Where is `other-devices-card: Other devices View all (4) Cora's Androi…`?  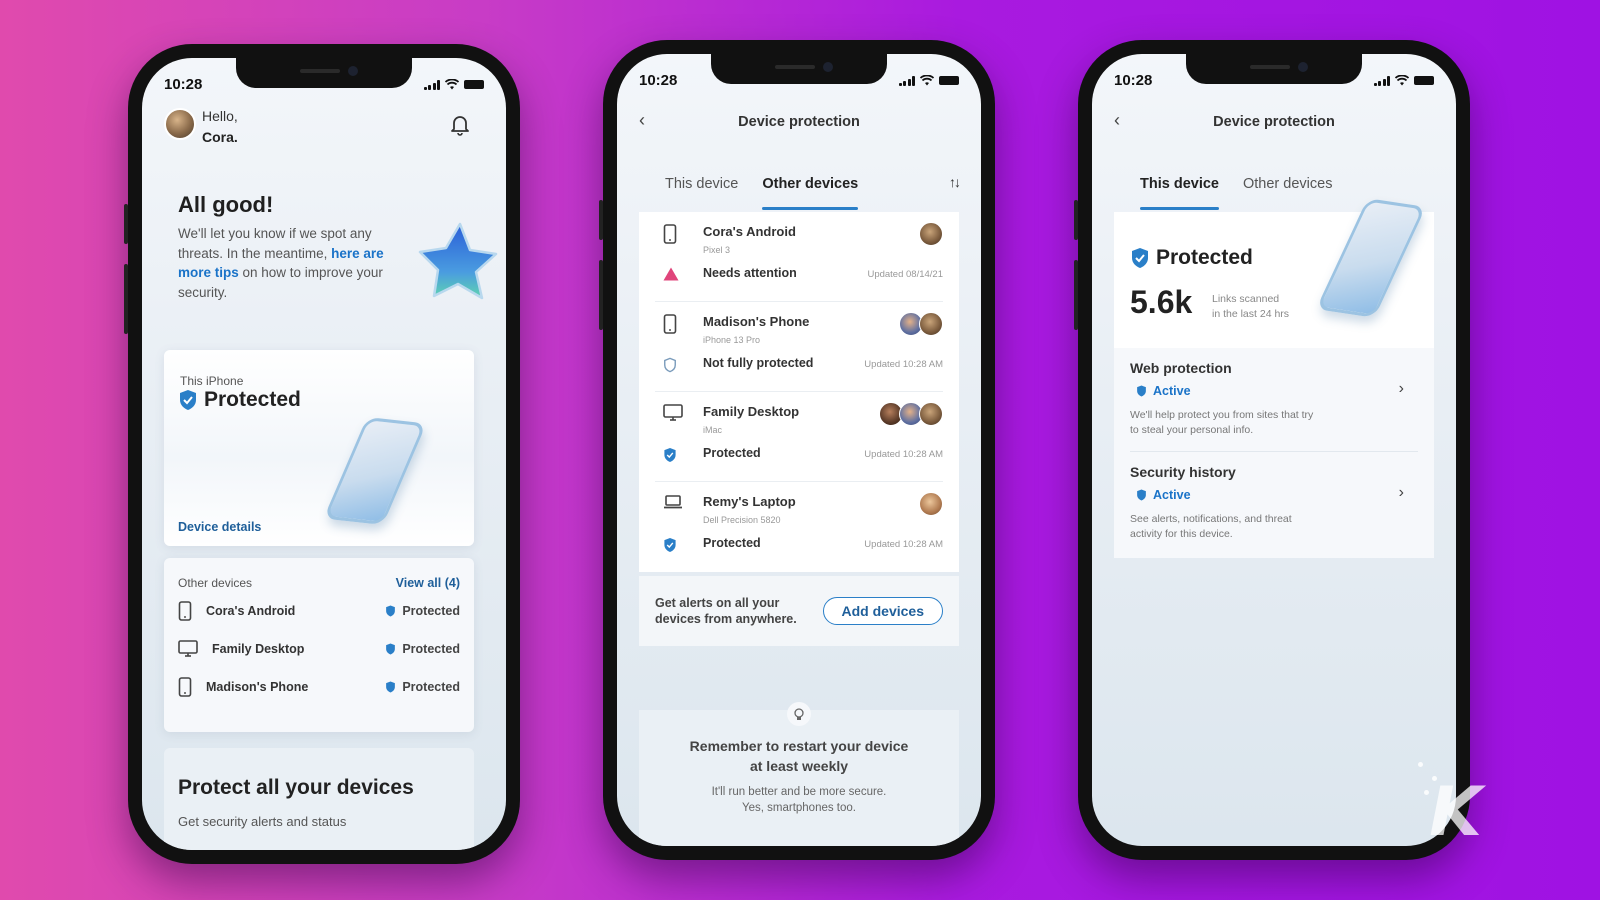
other-devices-card: Other devices View all (4) Cora's Androi… is located at coordinates (319, 645).